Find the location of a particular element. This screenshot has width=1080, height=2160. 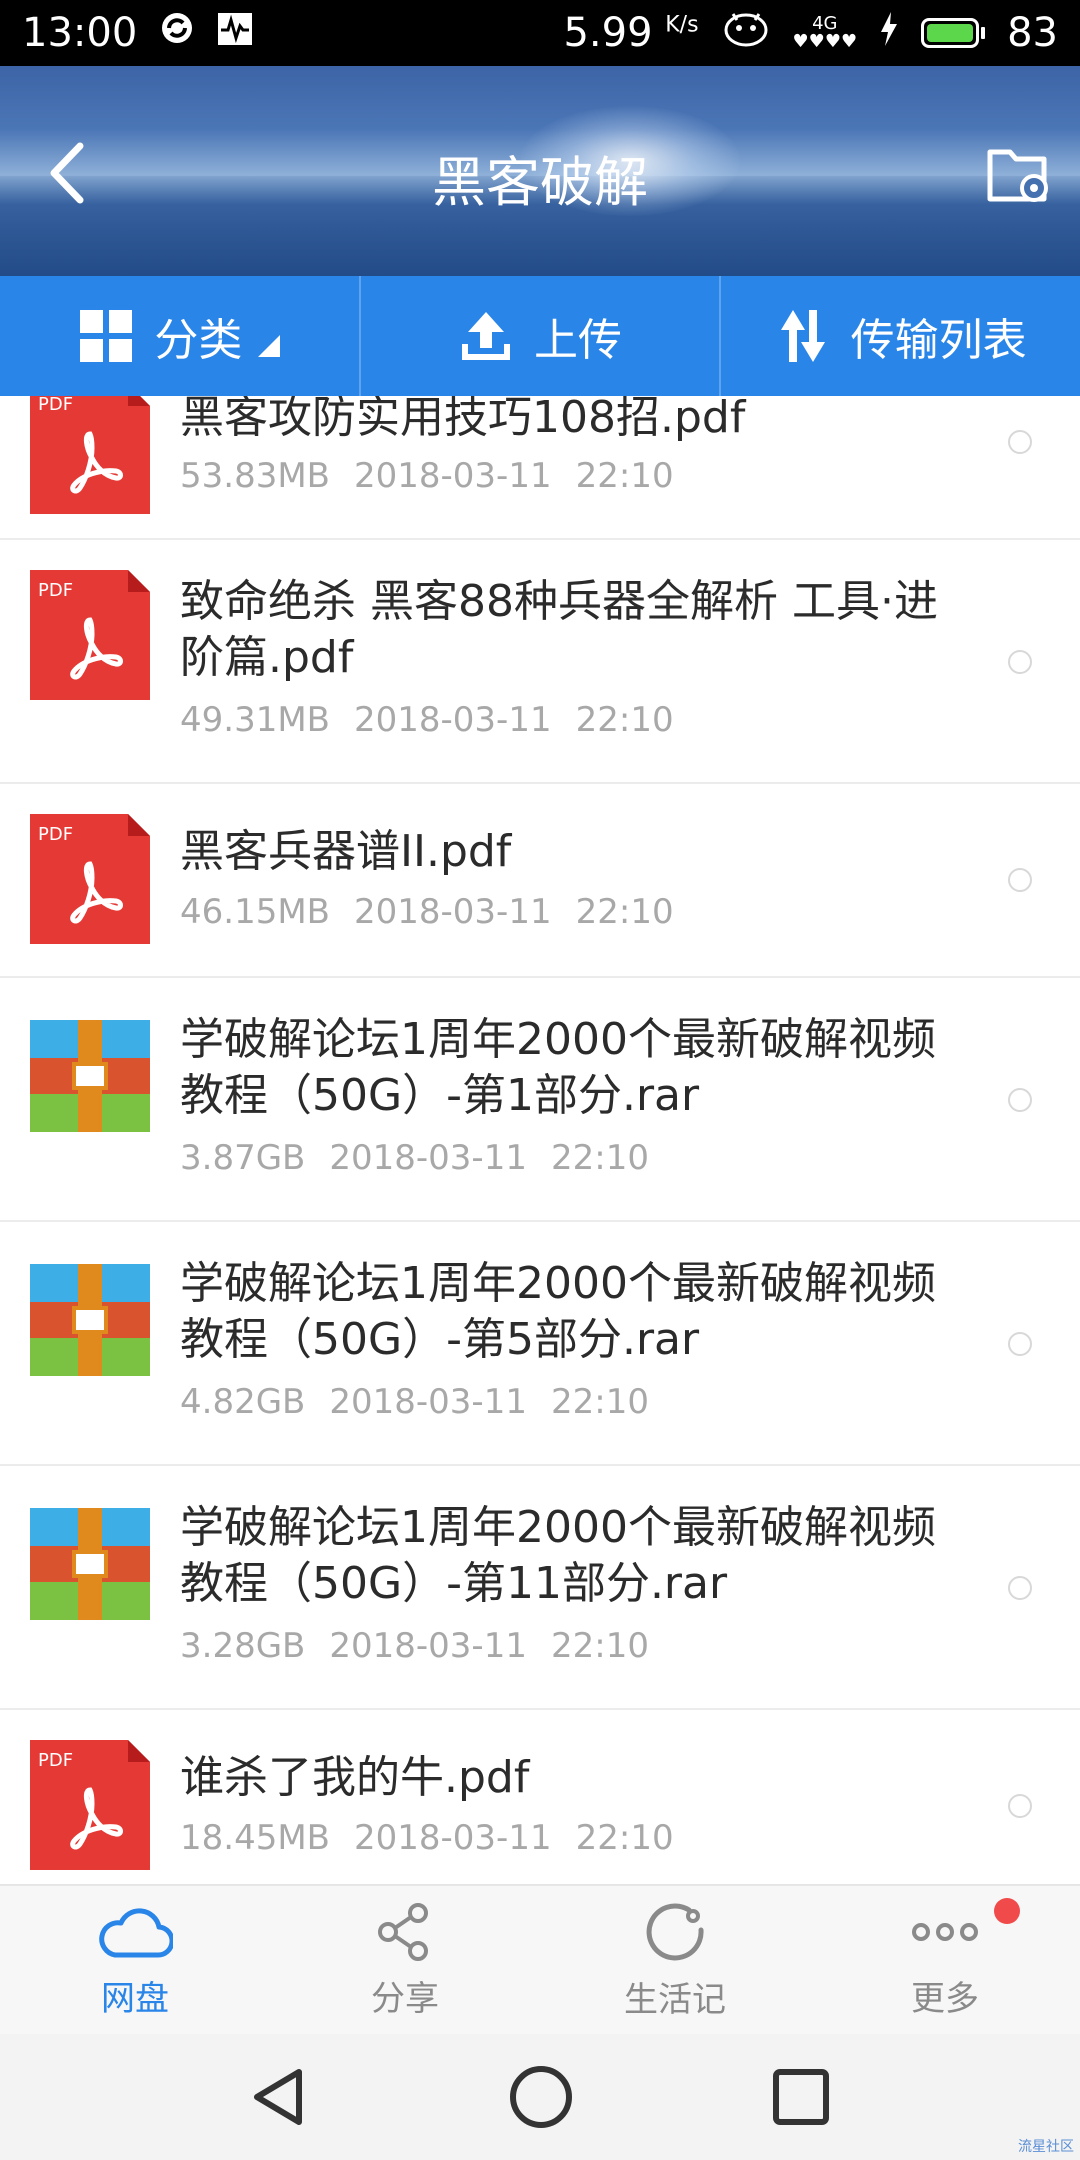

transfer-list-button: 传输列表 is located at coordinates (899, 336).